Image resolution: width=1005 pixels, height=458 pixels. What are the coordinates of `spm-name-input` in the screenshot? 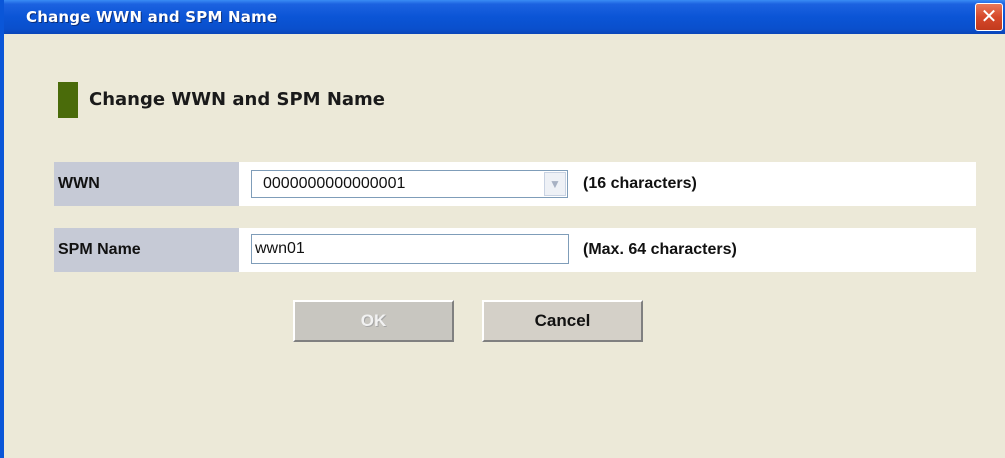 It's located at (410, 249).